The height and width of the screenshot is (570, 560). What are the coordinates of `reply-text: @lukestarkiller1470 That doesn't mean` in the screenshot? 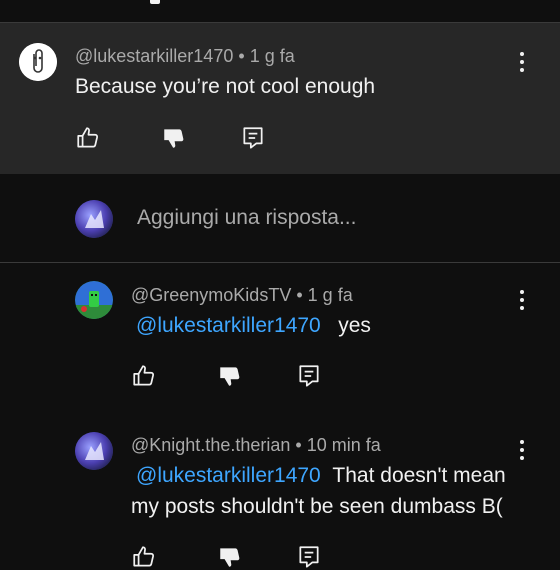 It's located at (321, 476).